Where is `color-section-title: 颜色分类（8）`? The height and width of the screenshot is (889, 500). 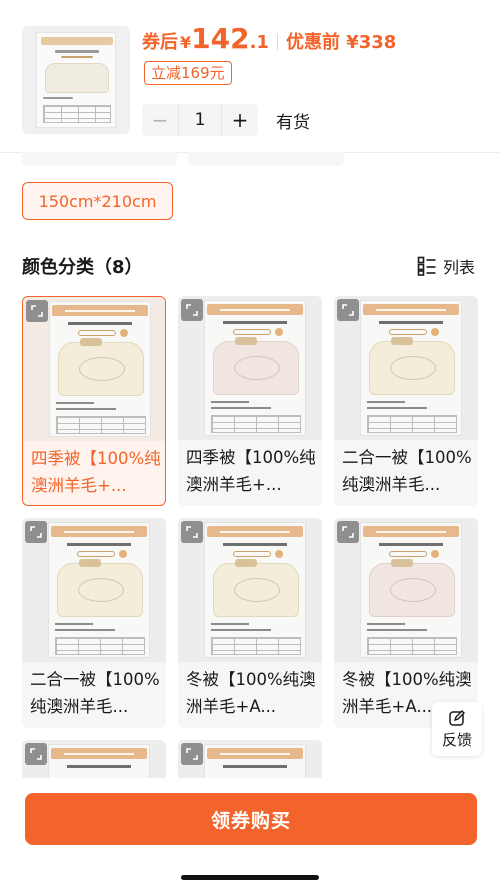 color-section-title: 颜色分类（8） is located at coordinates (82, 267).